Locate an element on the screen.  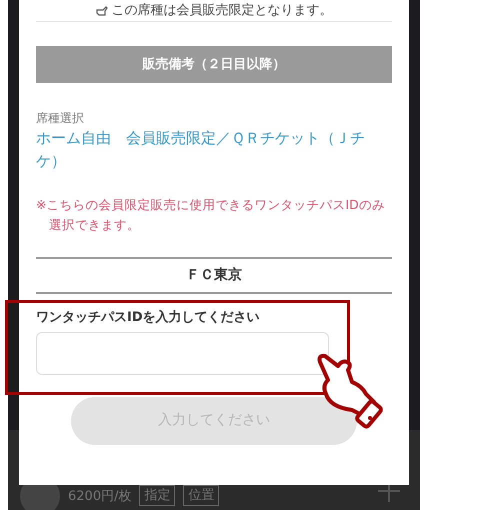
seat-name: ホーム自由 会員販売限定／ＱＲチケット（Ｊチケ） is located at coordinates (201, 150).